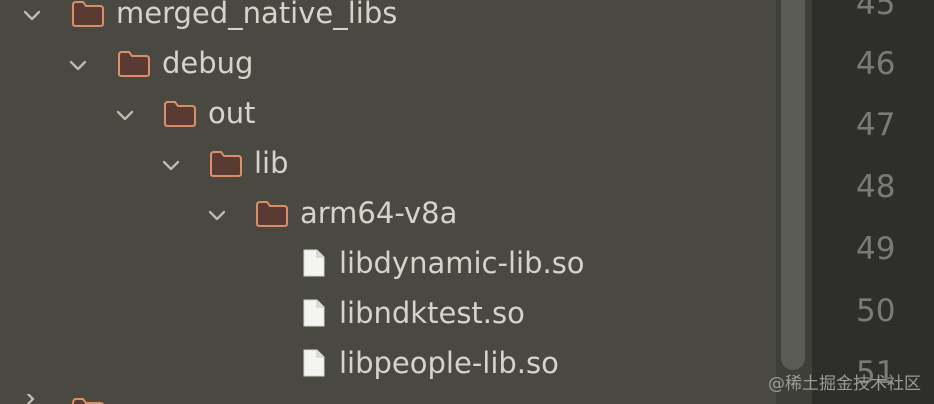  Describe the element at coordinates (32, 399) in the screenshot. I see `chevron-right-icon` at that location.